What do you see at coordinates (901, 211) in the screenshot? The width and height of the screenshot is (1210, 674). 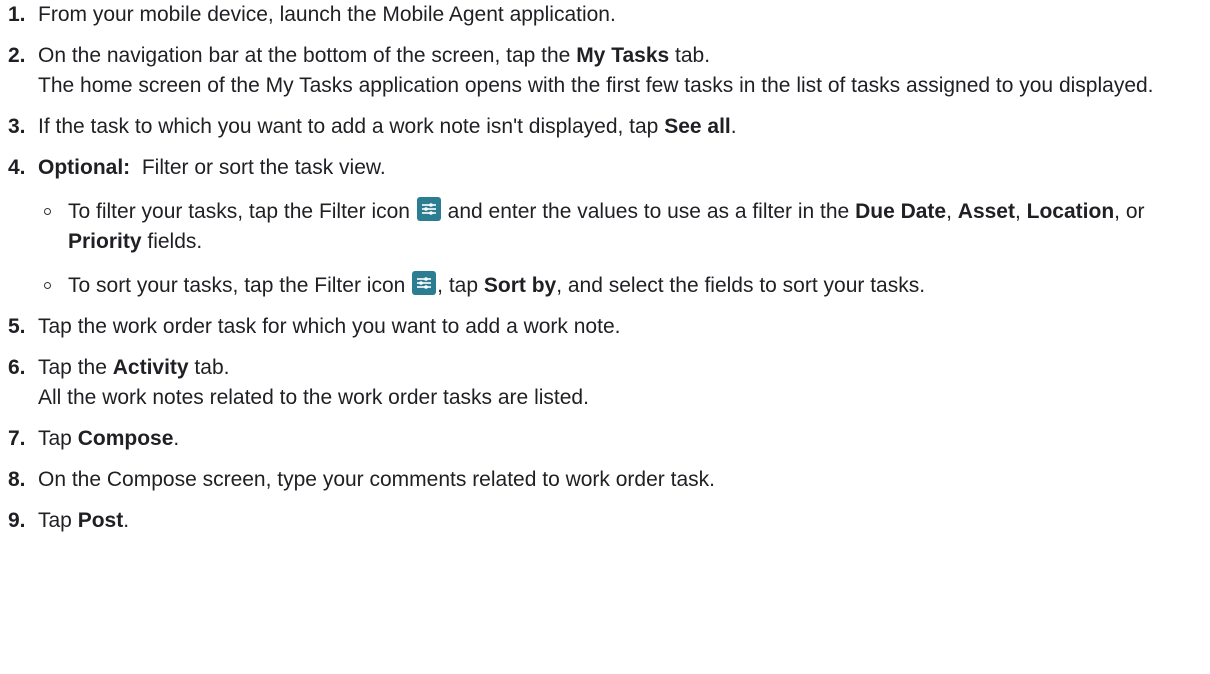 I see `due-date-label: Due Date` at bounding box center [901, 211].